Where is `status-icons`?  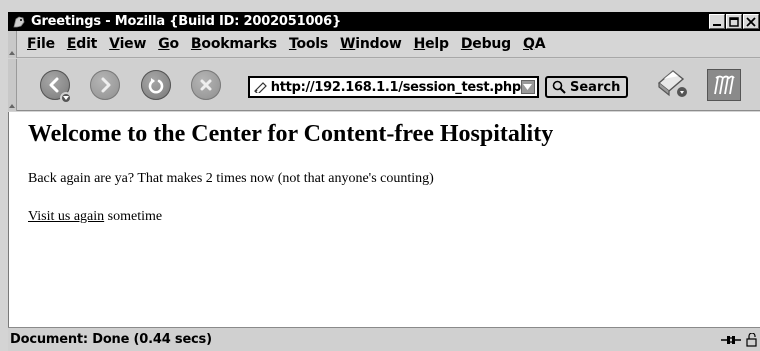
status-icons is located at coordinates (739, 339).